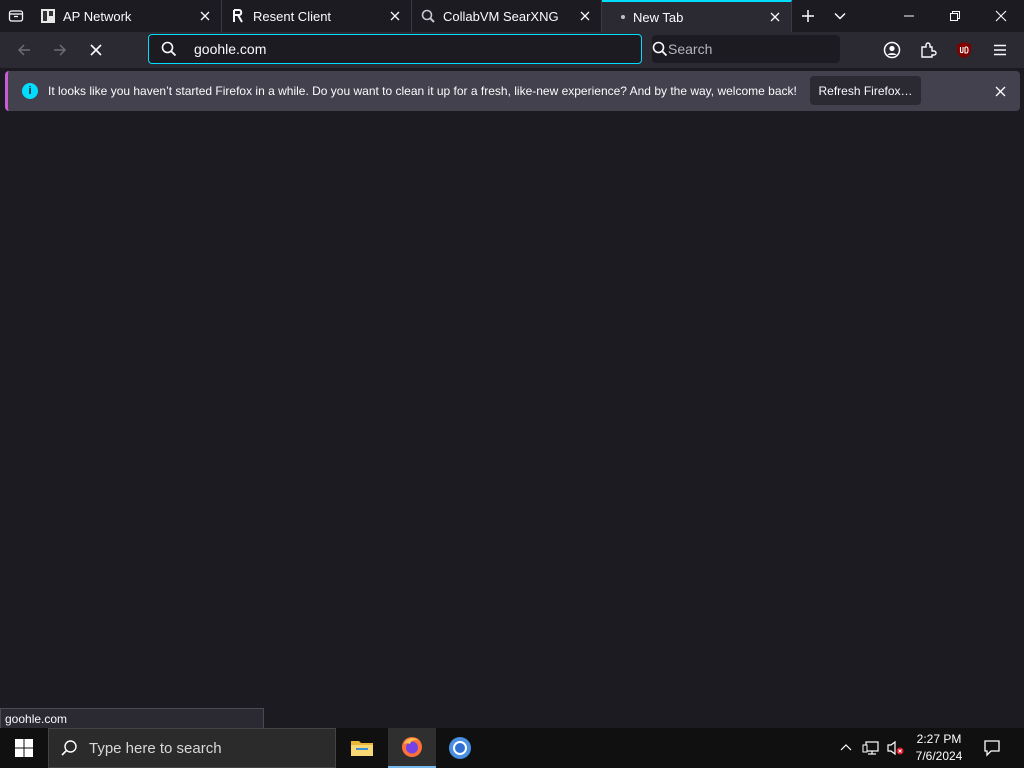 The height and width of the screenshot is (768, 1024). What do you see at coordinates (939, 739) in the screenshot?
I see `clock-time: 2:27 PM` at bounding box center [939, 739].